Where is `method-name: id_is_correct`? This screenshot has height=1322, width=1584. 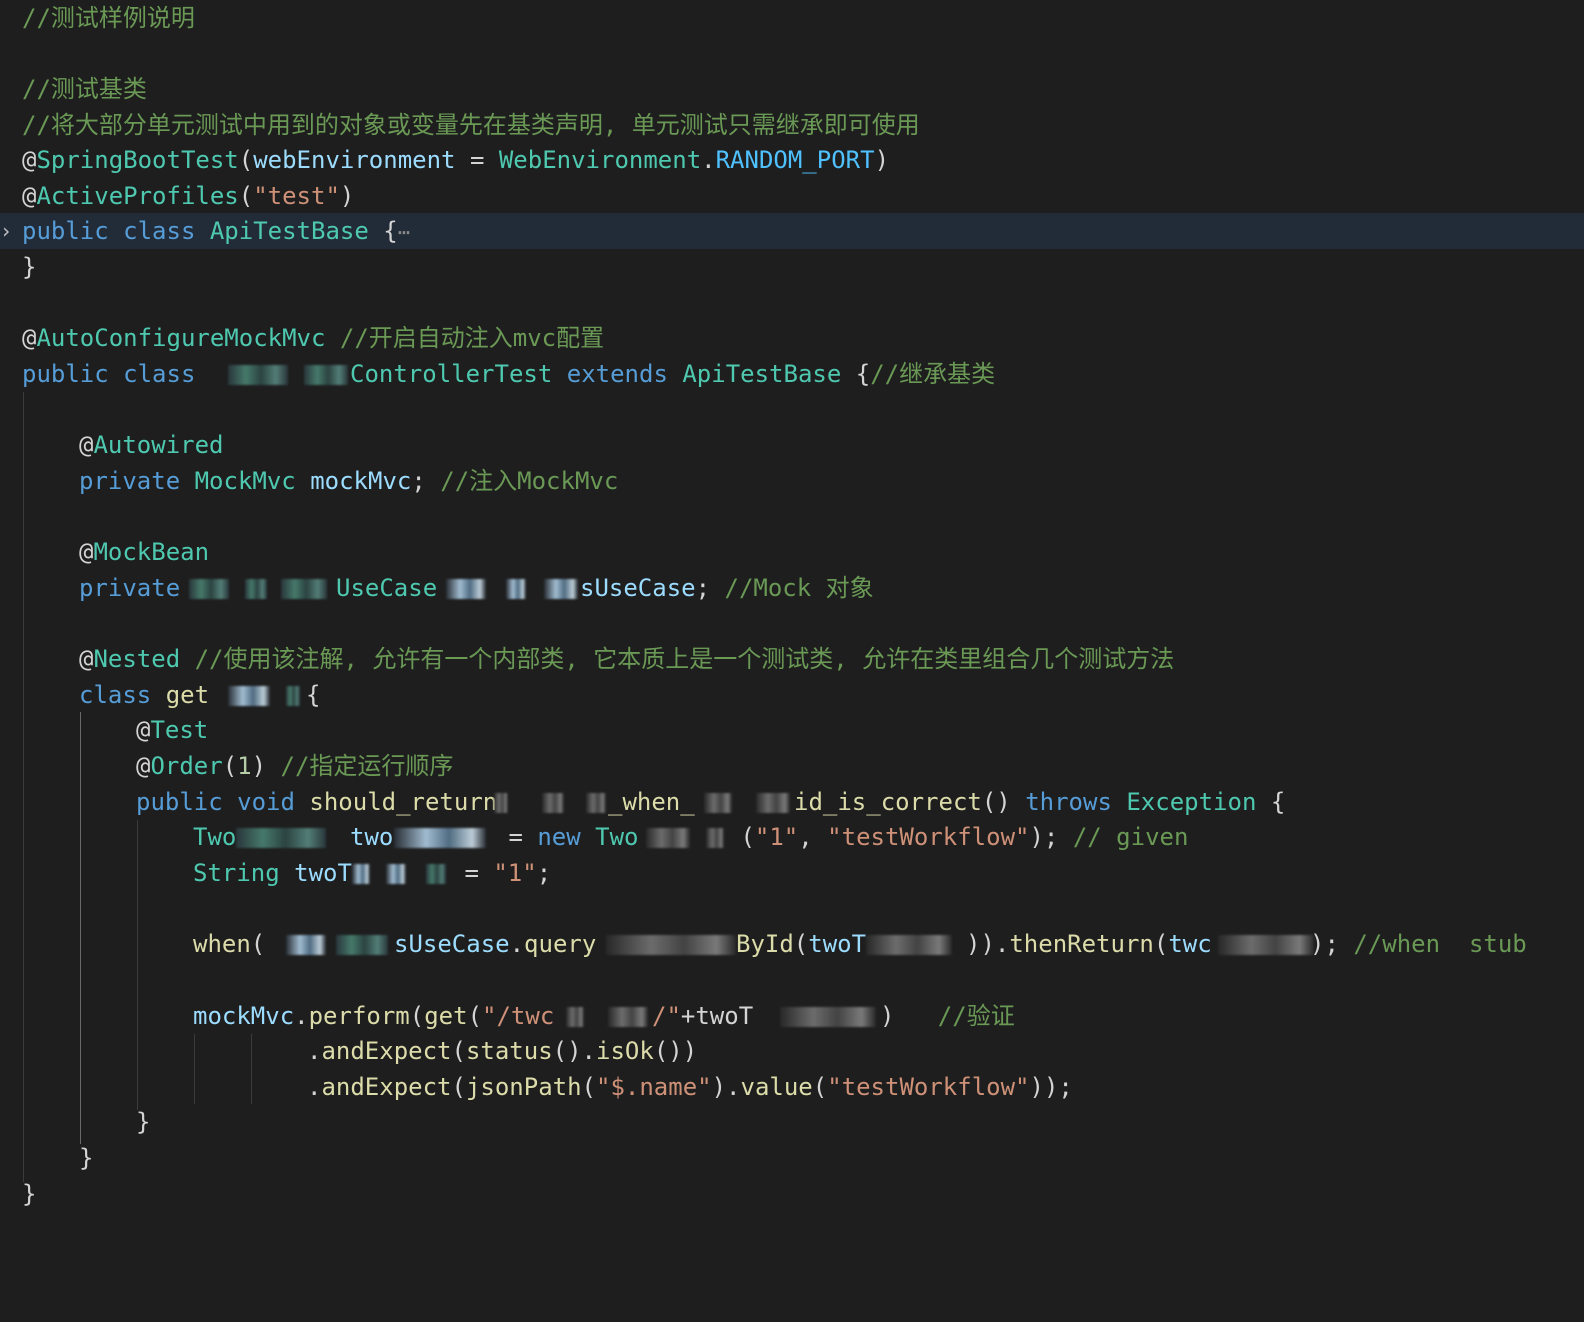 method-name: id_is_correct is located at coordinates (888, 802).